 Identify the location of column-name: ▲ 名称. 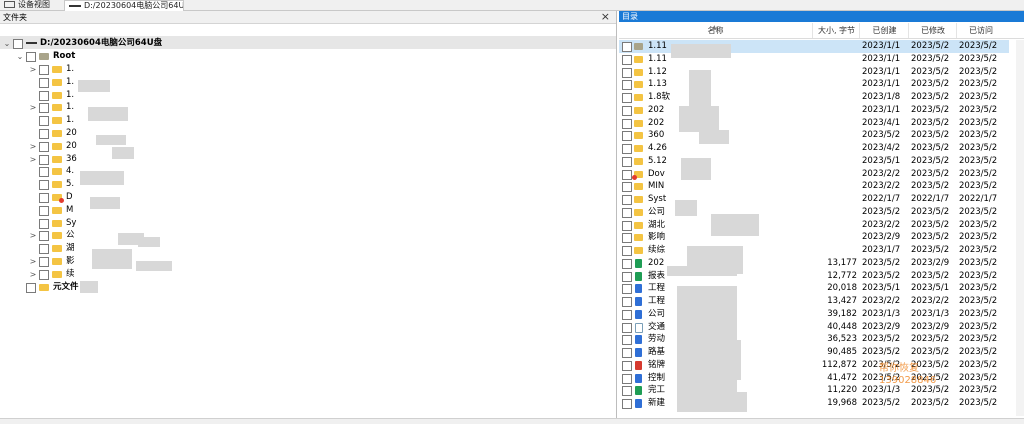
(715, 30).